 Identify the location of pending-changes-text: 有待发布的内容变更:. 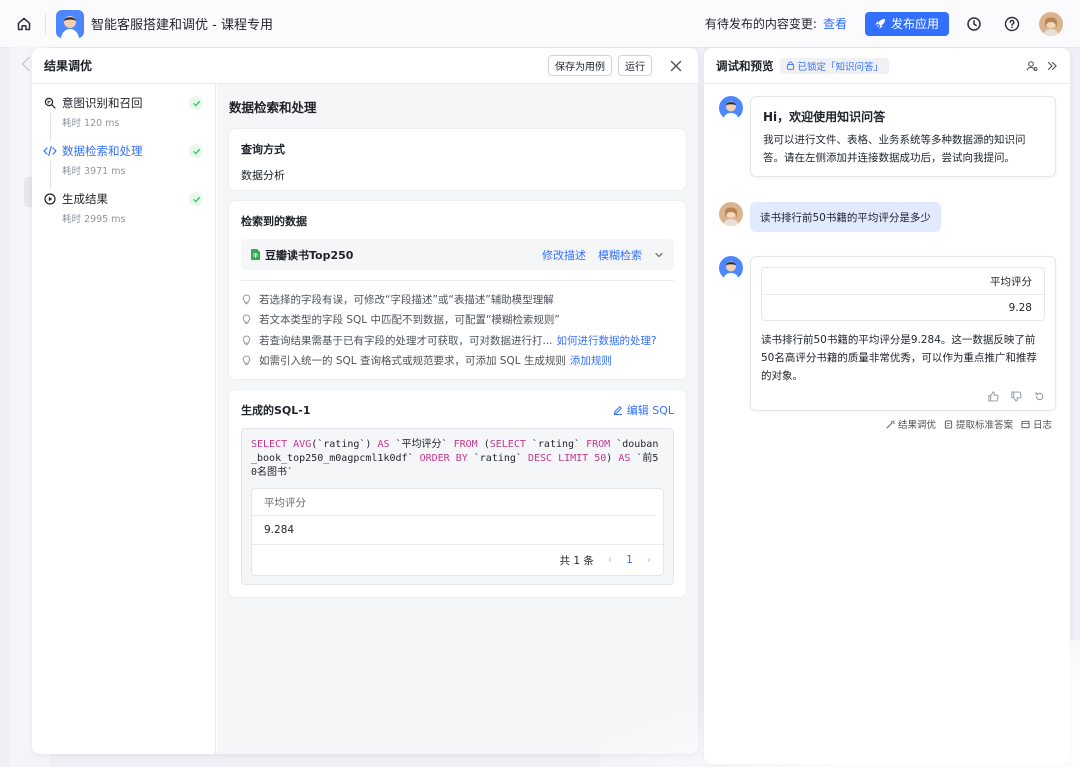
(760, 24).